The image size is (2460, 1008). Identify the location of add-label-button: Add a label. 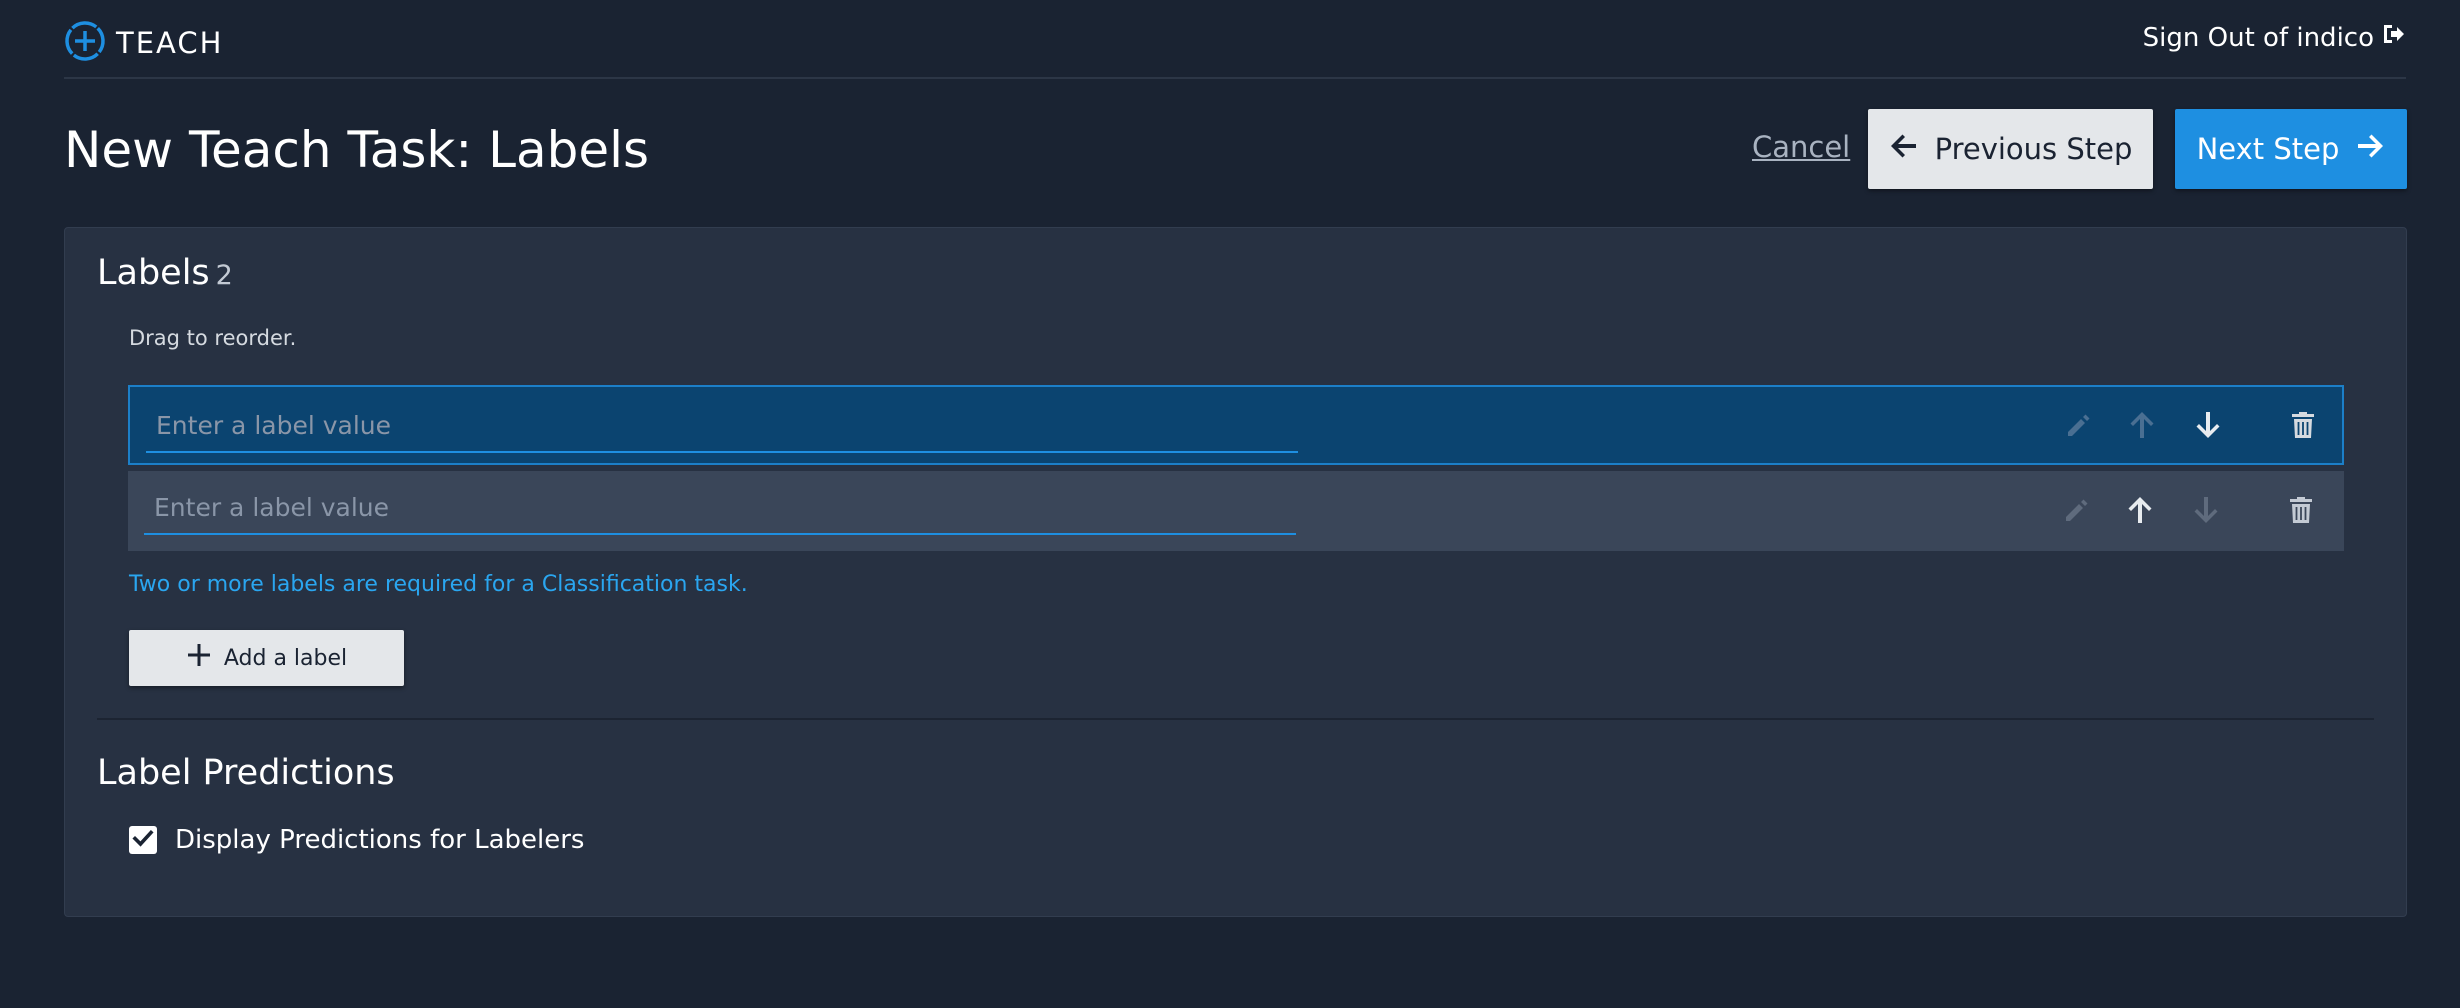
(266, 658).